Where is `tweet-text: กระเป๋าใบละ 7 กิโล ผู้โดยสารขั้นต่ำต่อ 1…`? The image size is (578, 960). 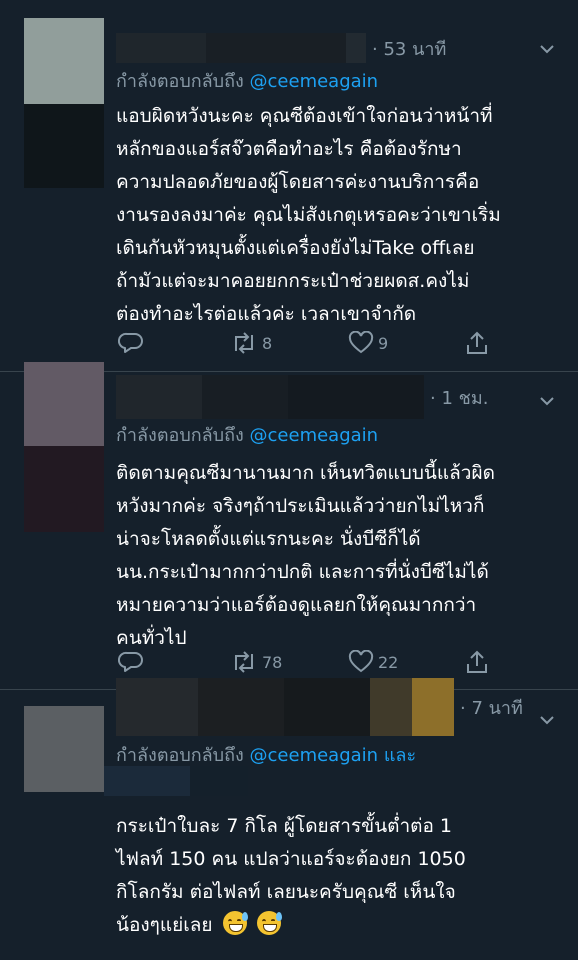
tweet-text: กระเป๋าใบละ 7 กิโล ผู้โดยสารขั้นต่ำต่อ 1… is located at coordinates (291, 875).